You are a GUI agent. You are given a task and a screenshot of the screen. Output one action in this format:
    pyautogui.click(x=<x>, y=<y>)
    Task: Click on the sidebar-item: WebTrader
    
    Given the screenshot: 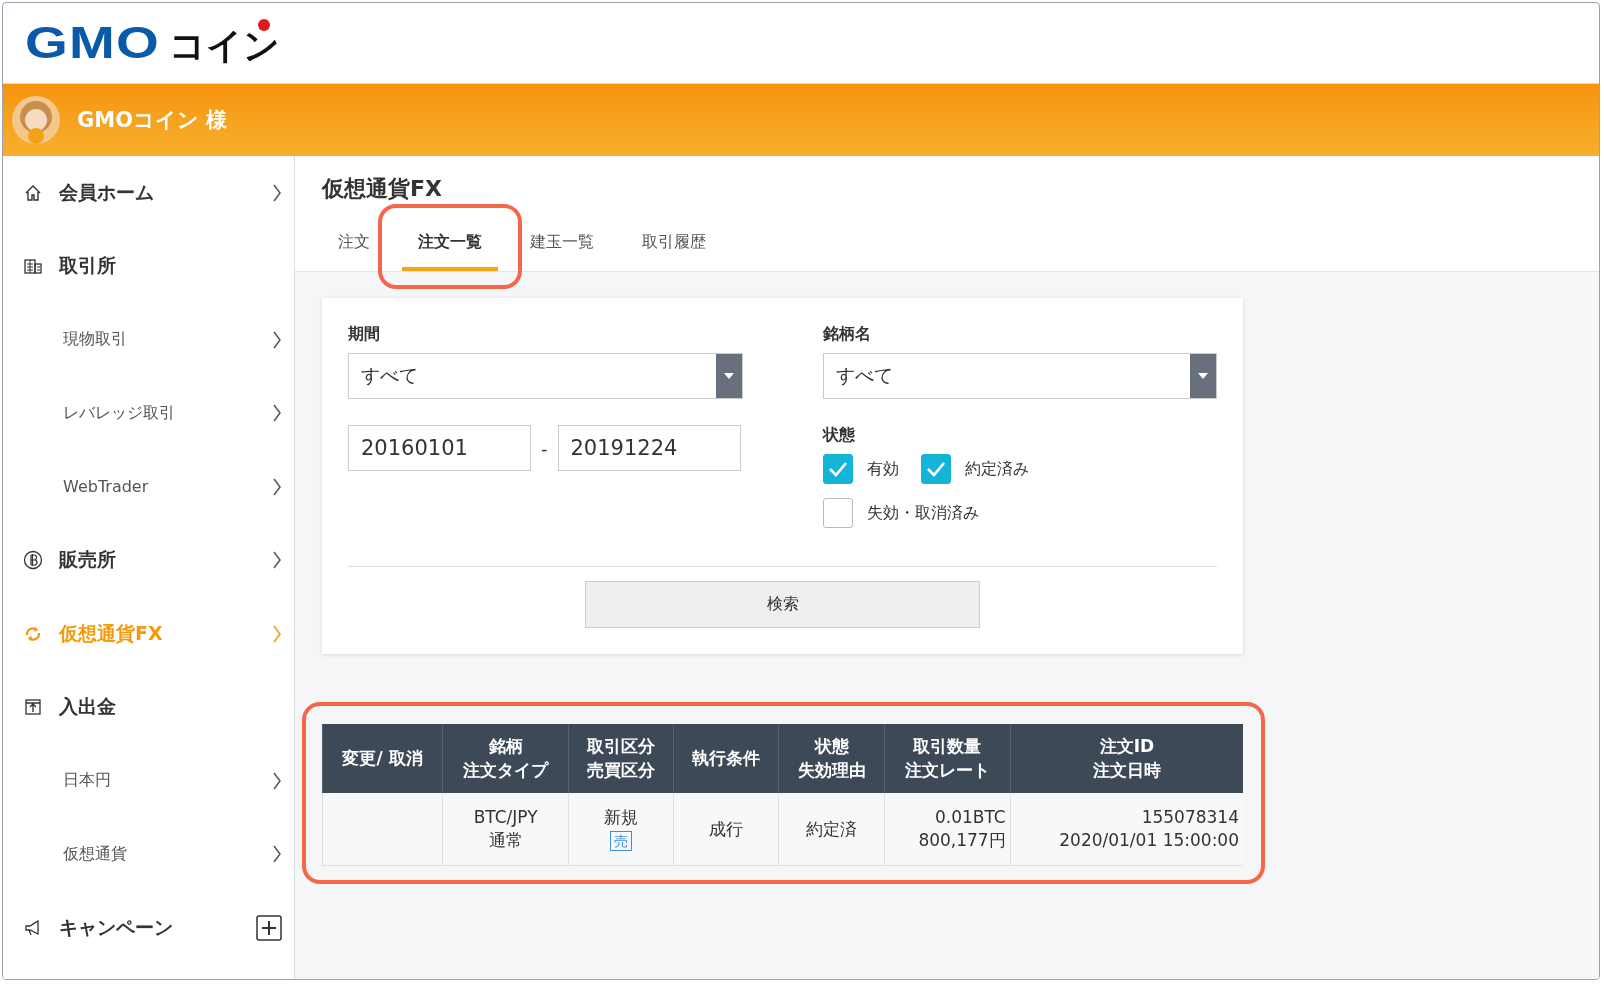 What is the action you would take?
    pyautogui.click(x=148, y=487)
    